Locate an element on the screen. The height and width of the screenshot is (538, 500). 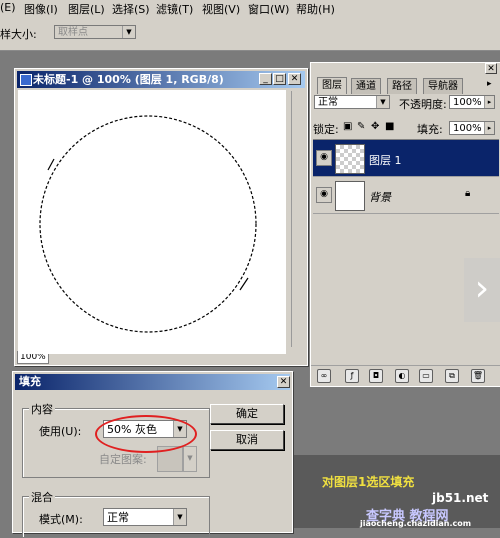
opacity-field: 100% ▸ is located at coordinates (472, 102).